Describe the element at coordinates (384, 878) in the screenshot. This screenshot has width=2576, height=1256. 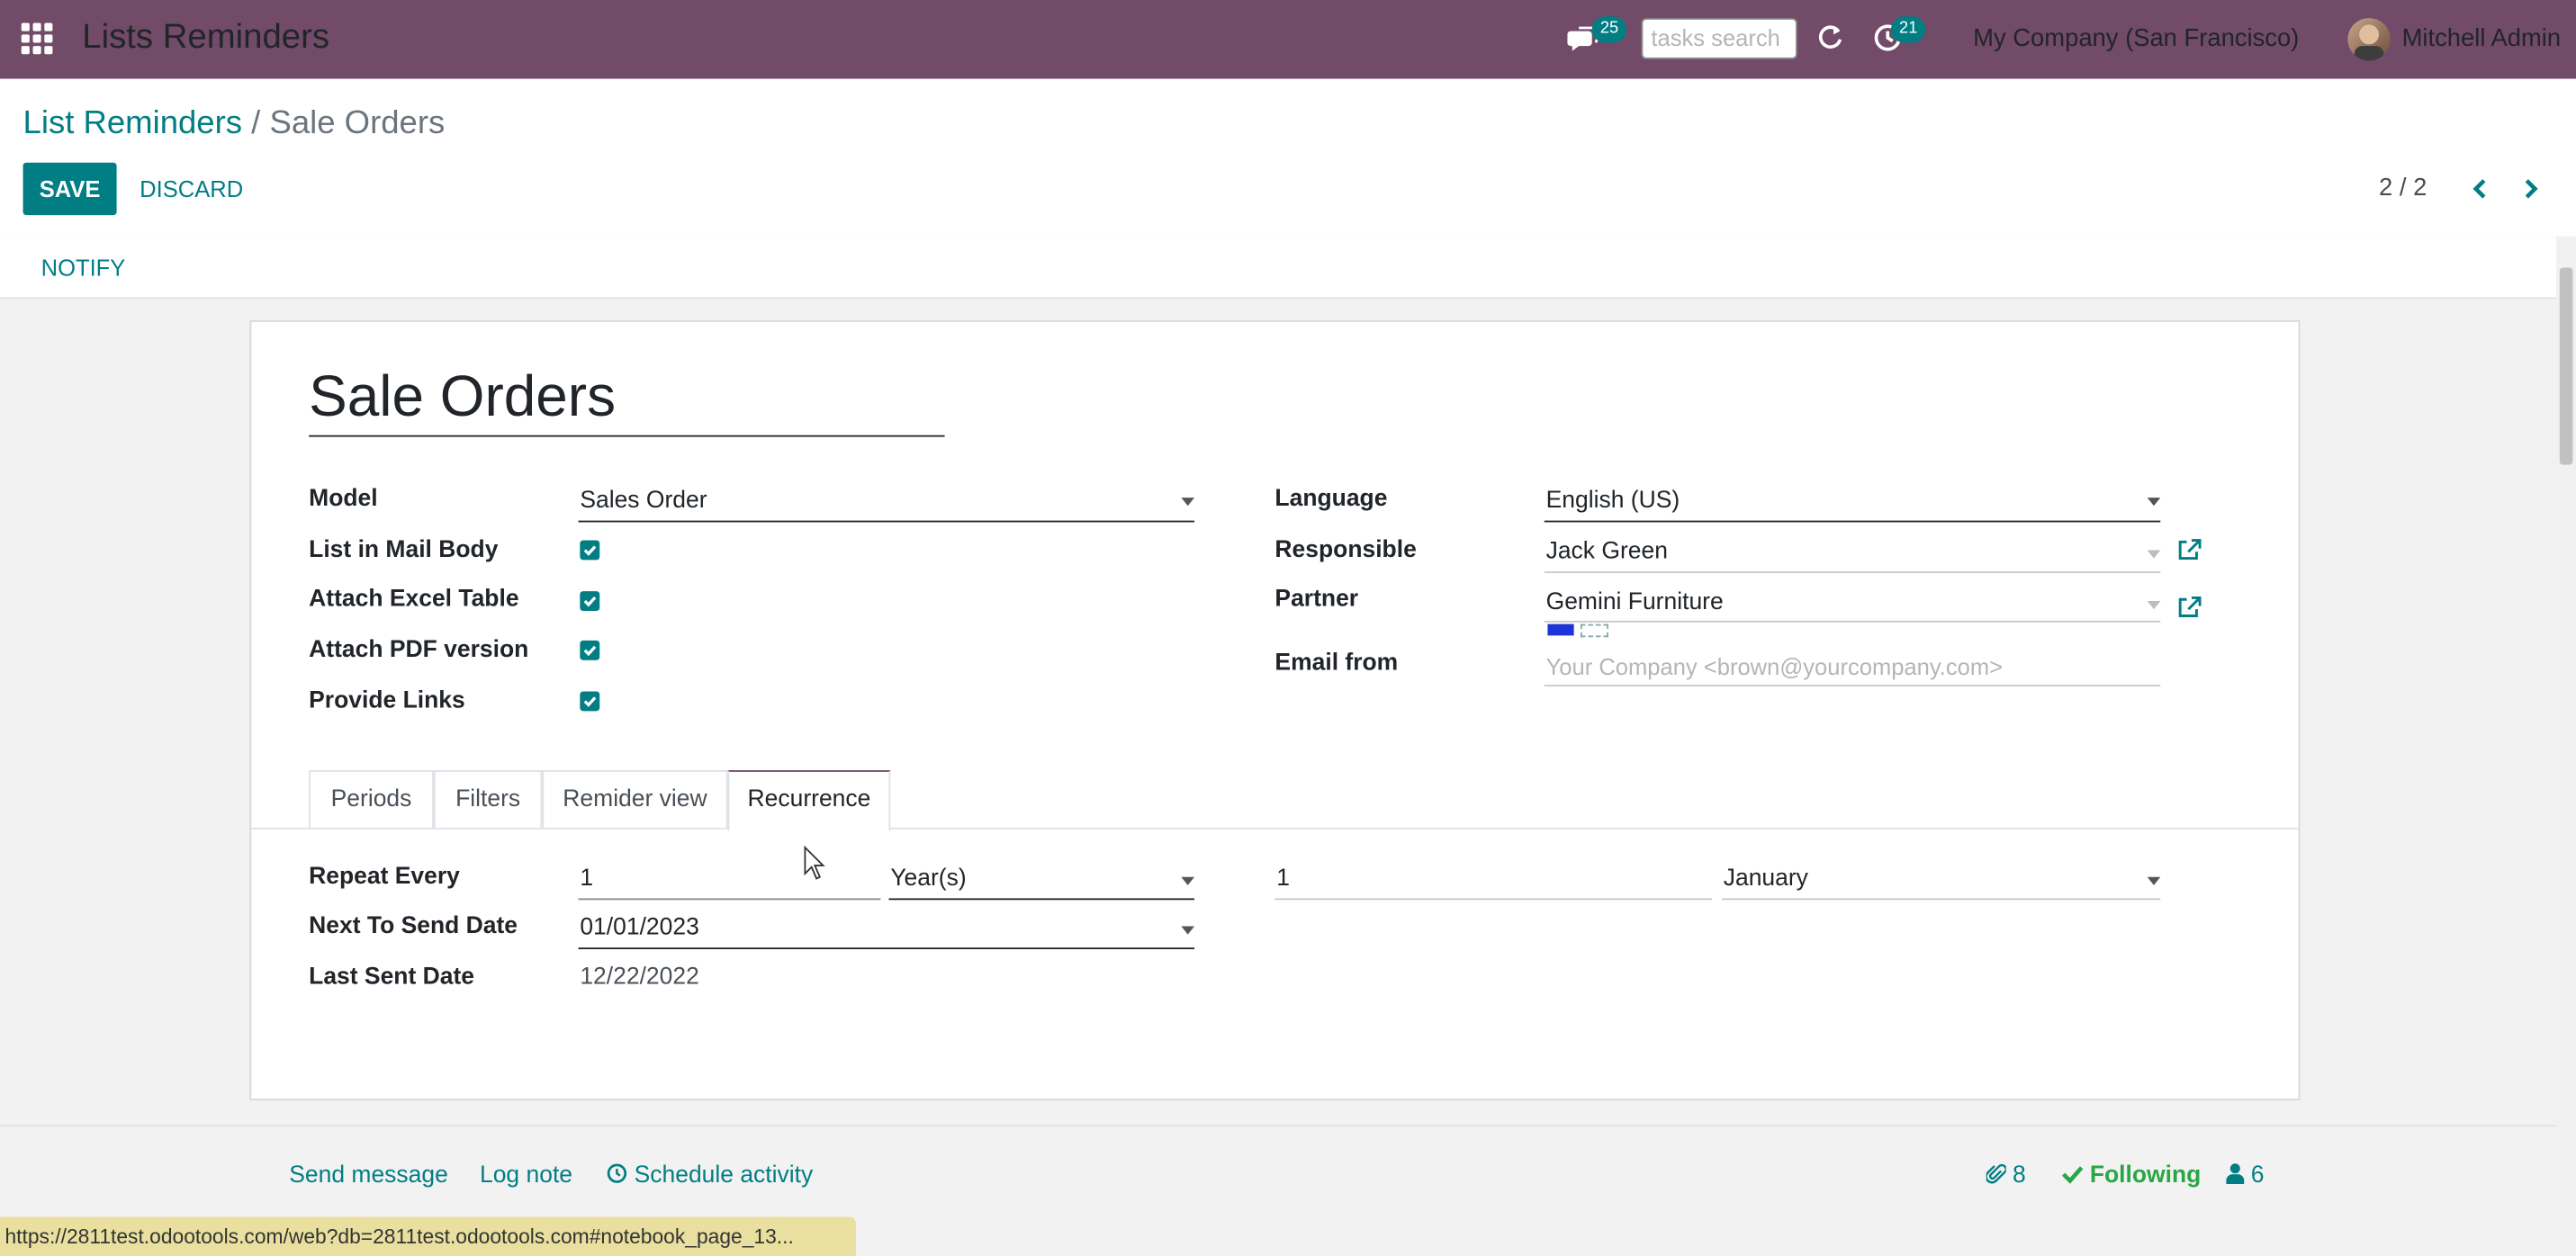
I see `repeat-every-label: Repeat Every` at that location.